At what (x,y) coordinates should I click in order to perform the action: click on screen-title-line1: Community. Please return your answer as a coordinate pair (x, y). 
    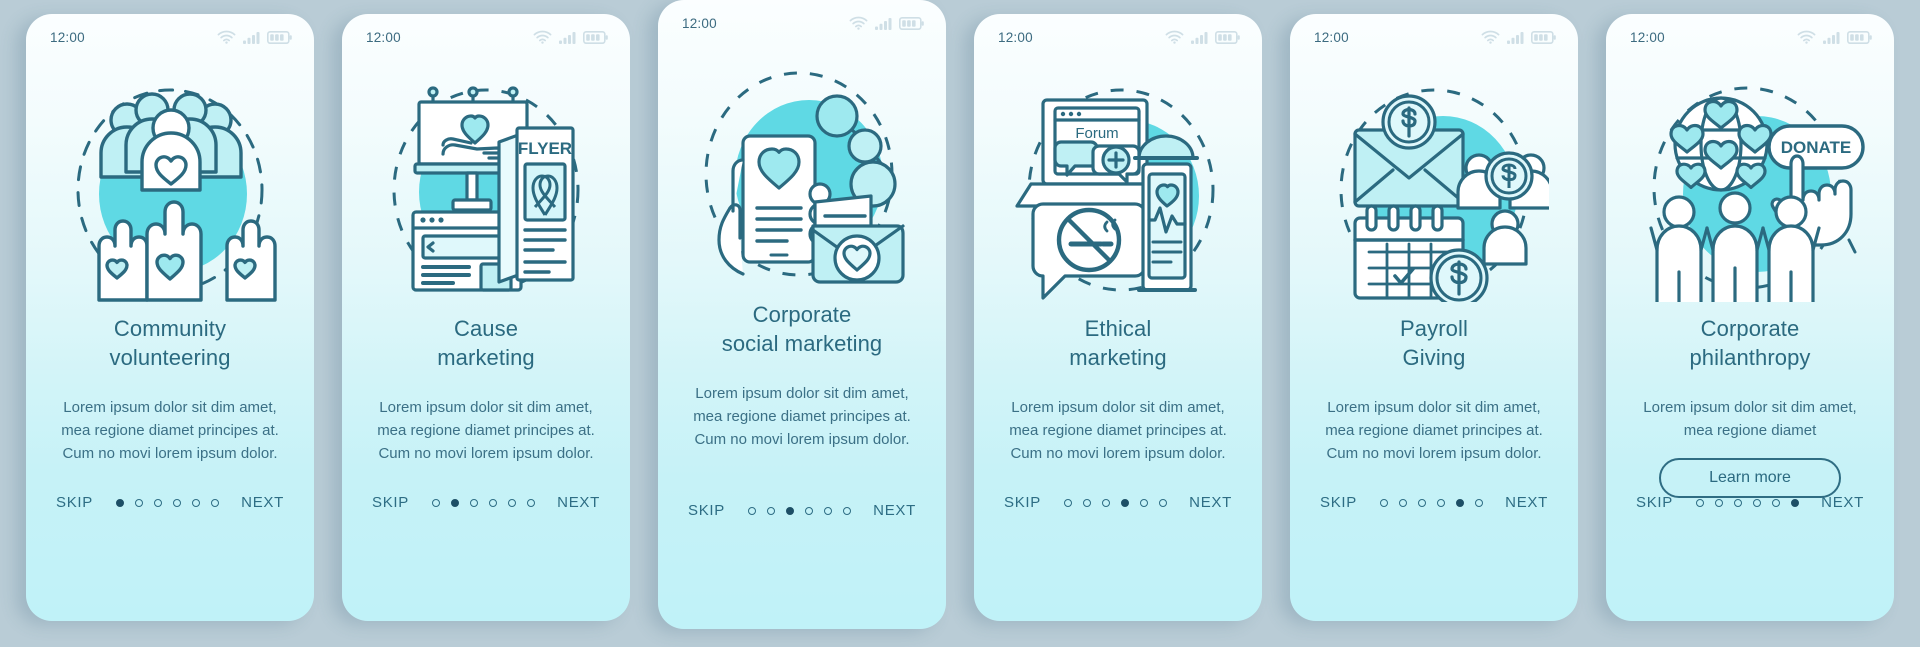
    Looking at the image, I should click on (170, 328).